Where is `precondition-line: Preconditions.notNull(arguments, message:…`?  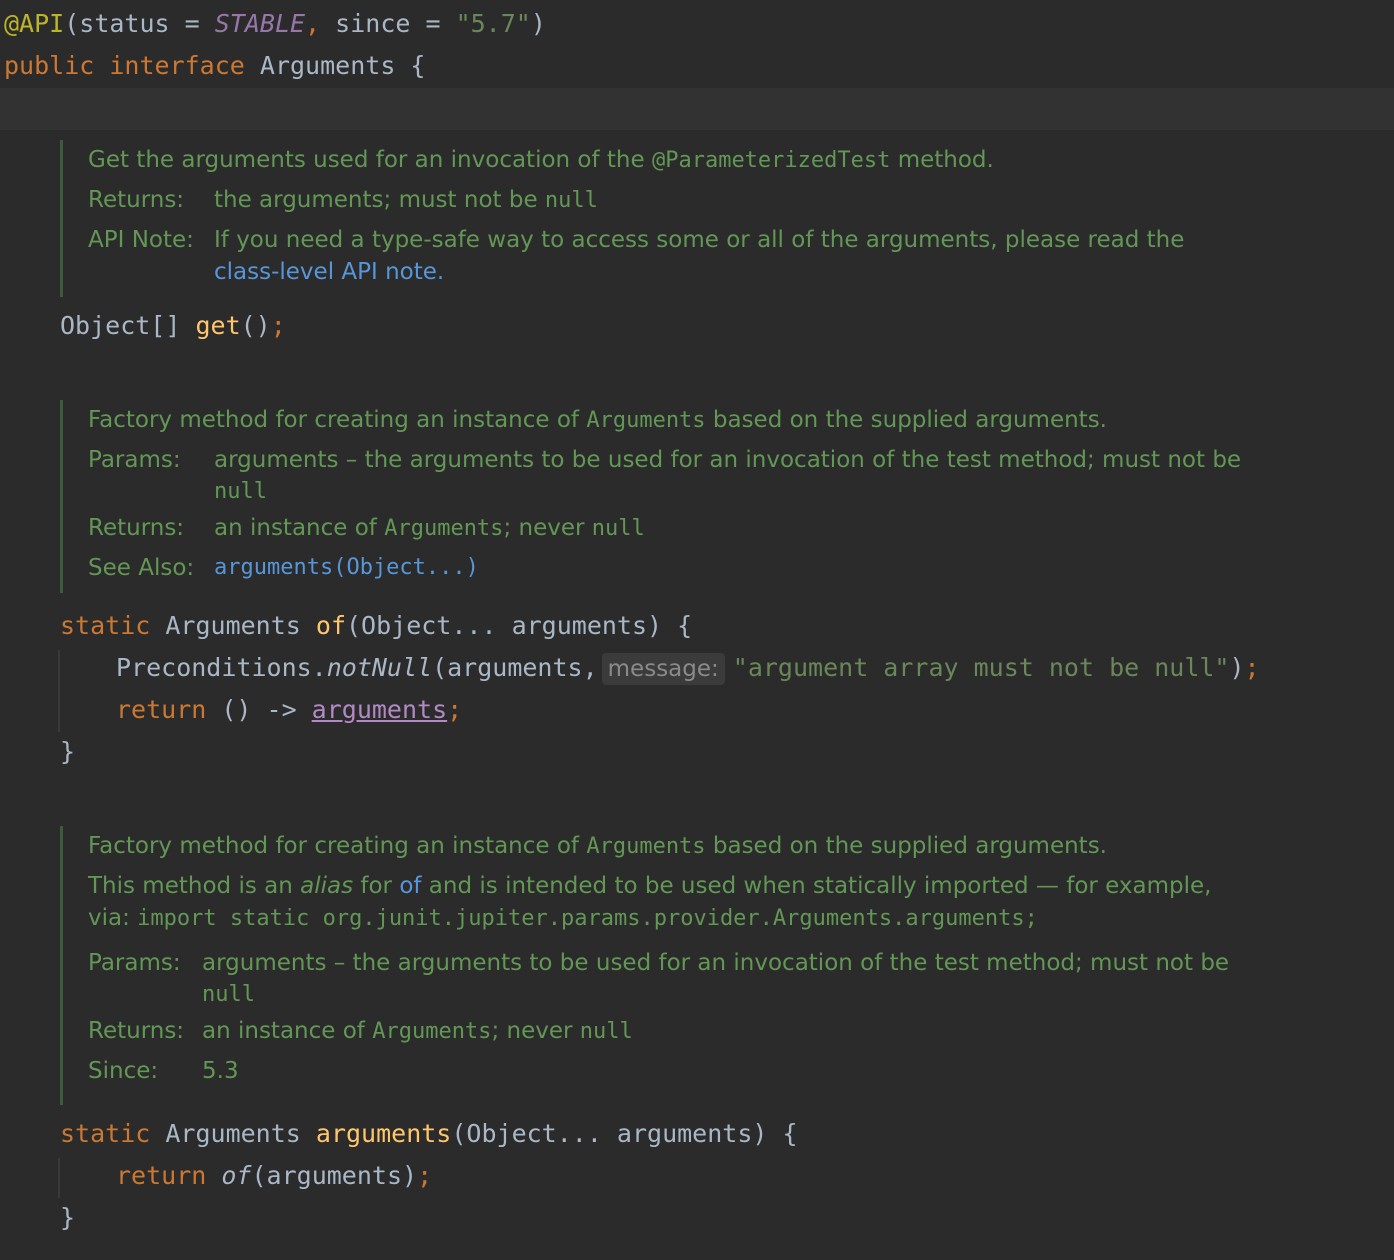
precondition-line: Preconditions.notNull(arguments, message:… is located at coordinates (688, 668).